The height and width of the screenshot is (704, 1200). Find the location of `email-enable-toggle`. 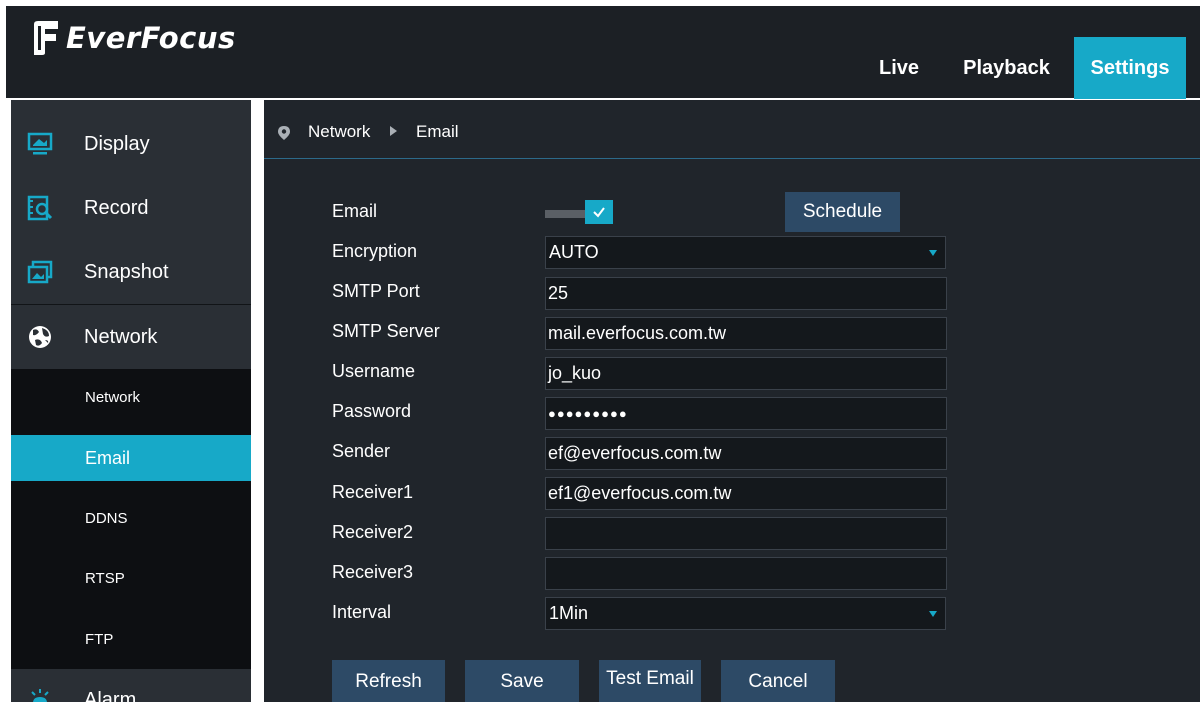

email-enable-toggle is located at coordinates (579, 213).